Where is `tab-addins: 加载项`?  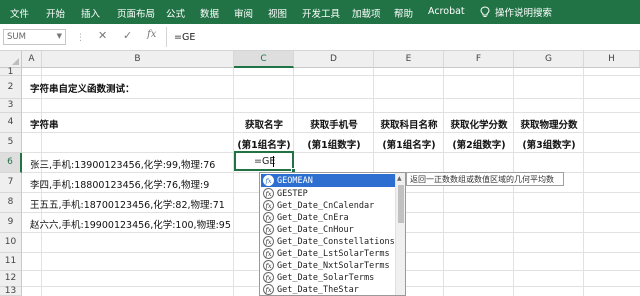 tab-addins: 加载项 is located at coordinates (366, 13).